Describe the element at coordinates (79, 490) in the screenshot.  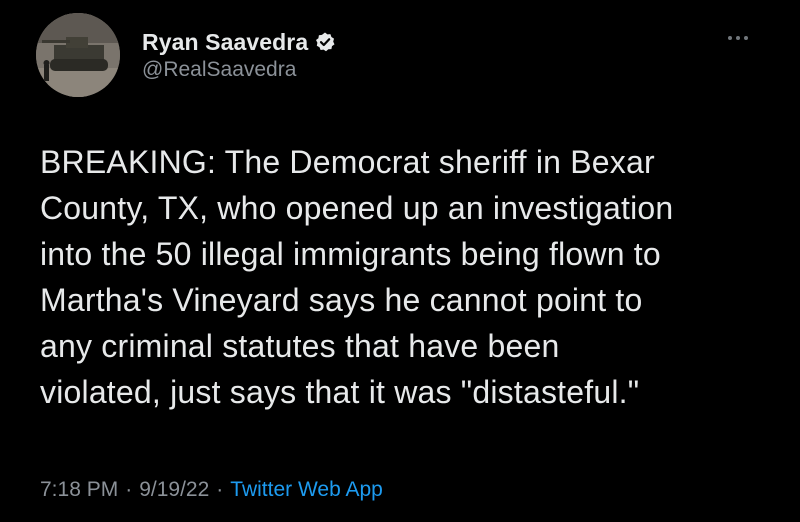
I see `tweet-time: 7:18 PM` at that location.